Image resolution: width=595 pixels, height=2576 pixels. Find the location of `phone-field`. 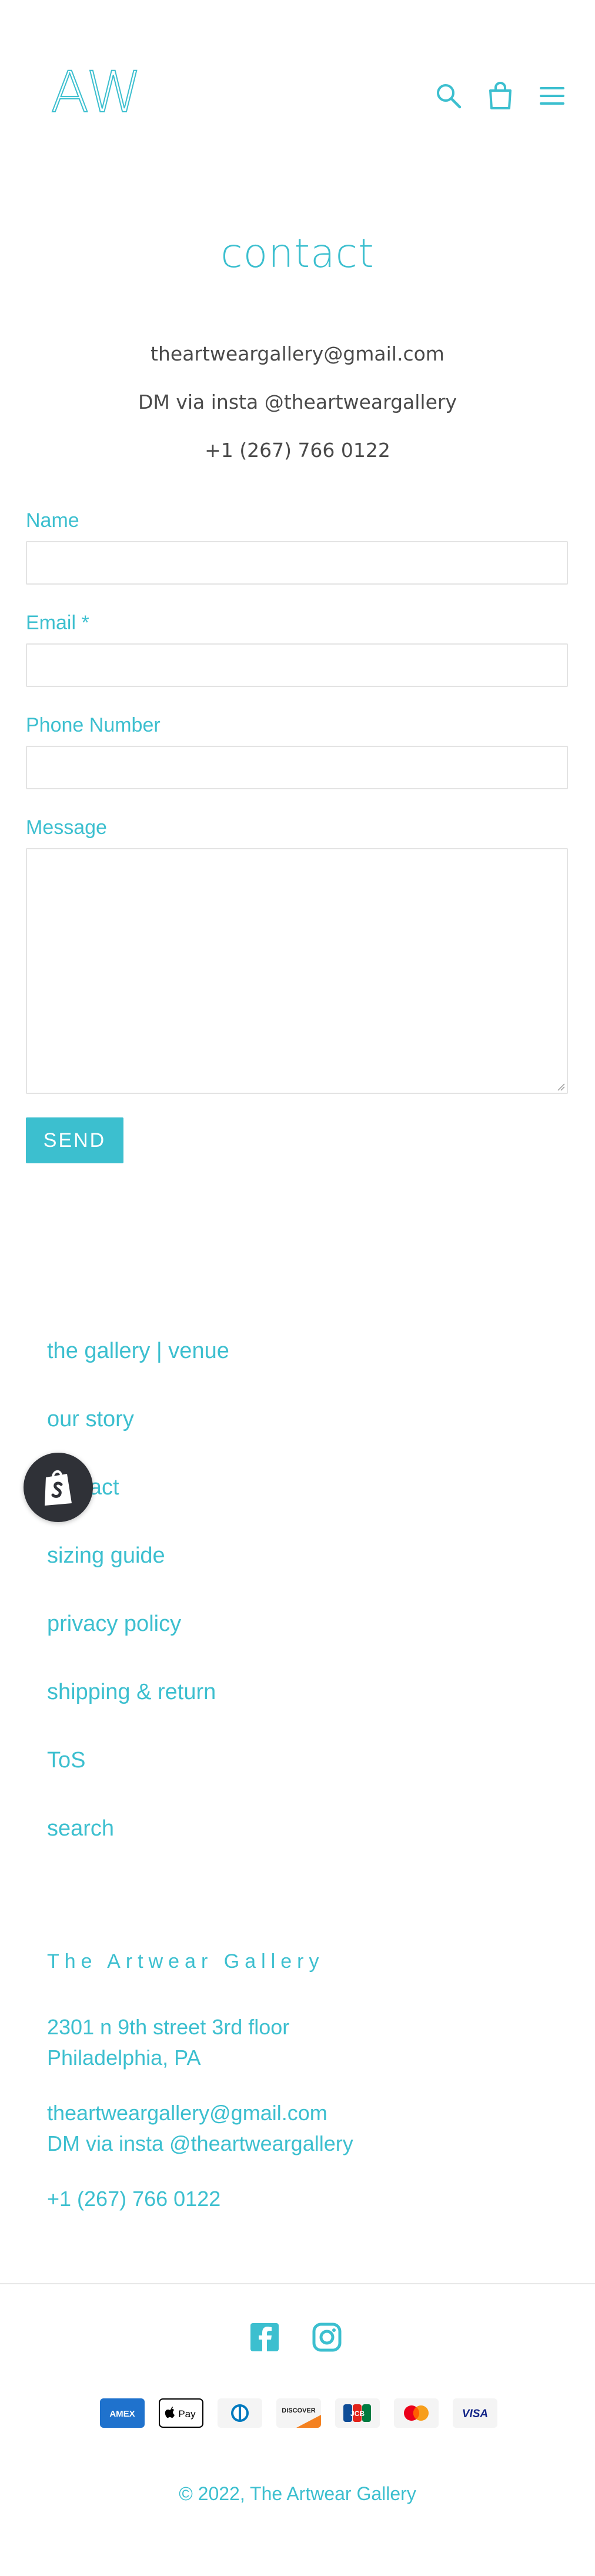

phone-field is located at coordinates (297, 767).